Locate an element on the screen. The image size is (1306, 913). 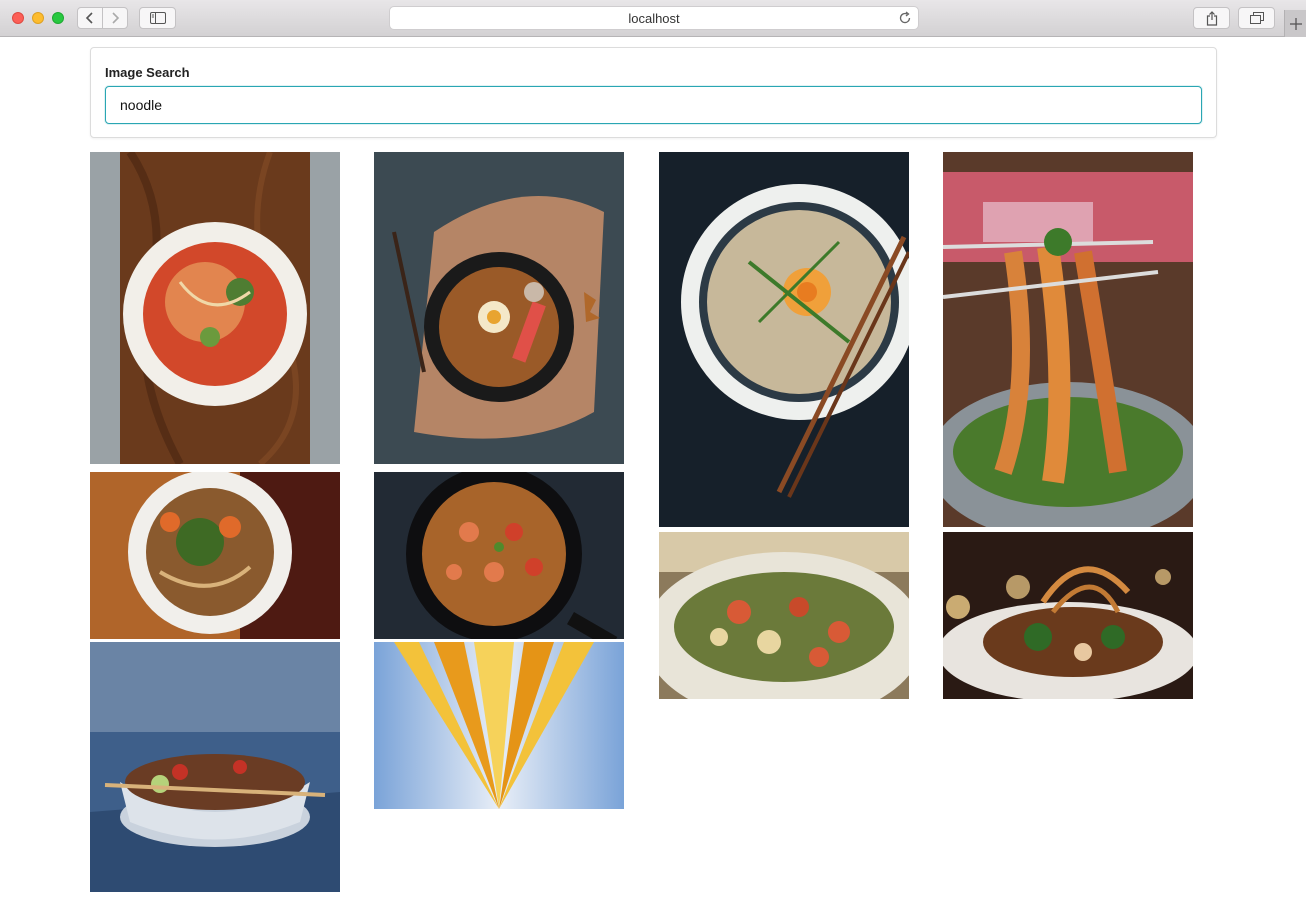
new-tab-button is located at coordinates (1295, 23).